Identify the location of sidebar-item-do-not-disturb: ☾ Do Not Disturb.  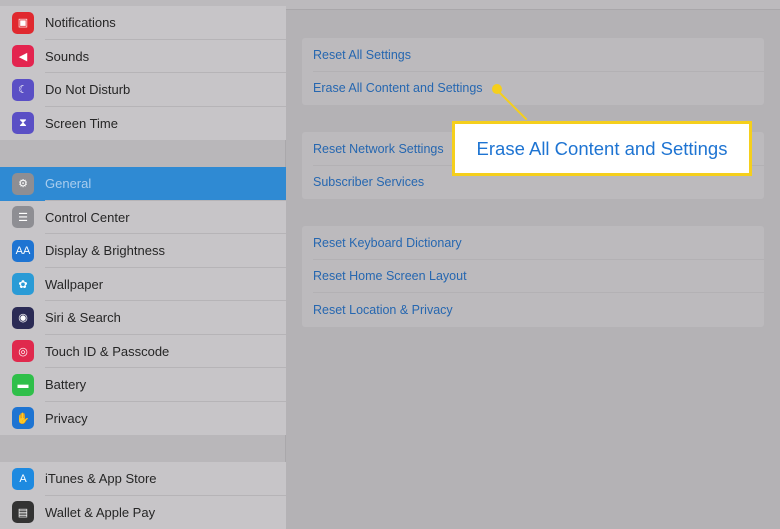
(143, 90).